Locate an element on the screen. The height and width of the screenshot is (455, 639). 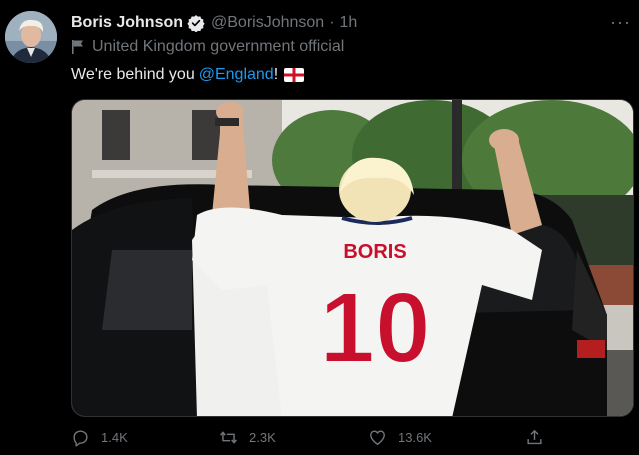
tweet-actions: 1.4K 2.3K 13.6K is located at coordinates (311, 440).